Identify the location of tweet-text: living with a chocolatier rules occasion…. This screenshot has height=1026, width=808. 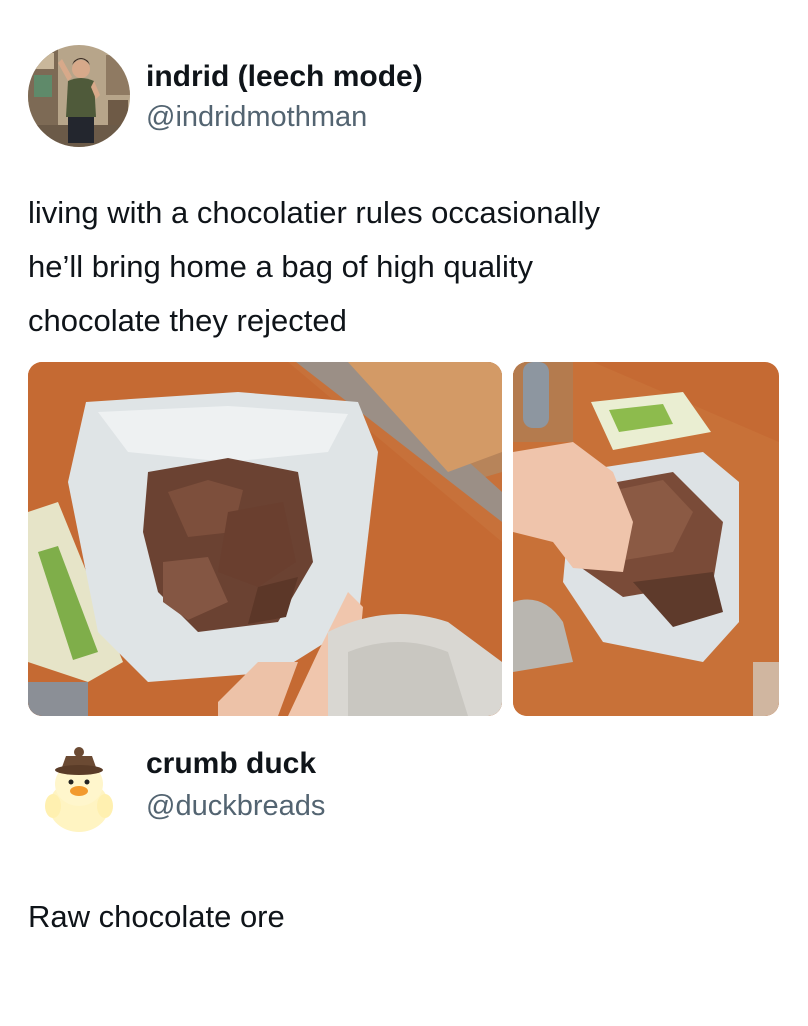
(314, 267).